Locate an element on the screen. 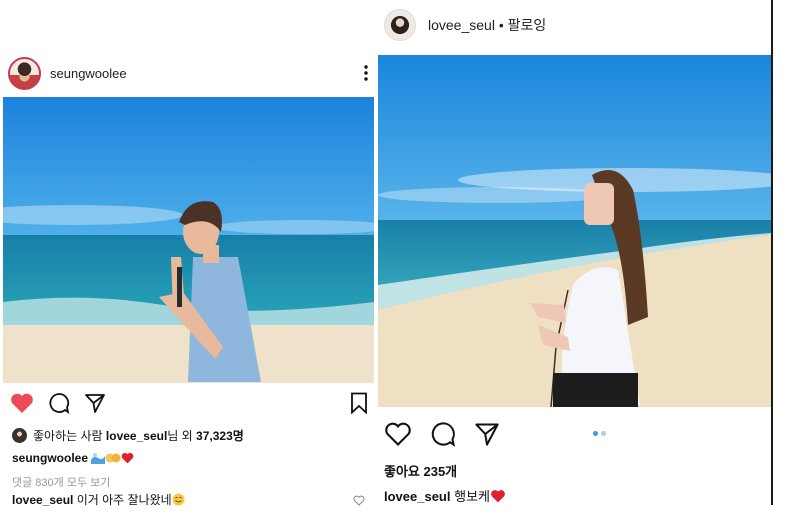  likes-prefix: 좋아하는 사람 is located at coordinates (69, 436).